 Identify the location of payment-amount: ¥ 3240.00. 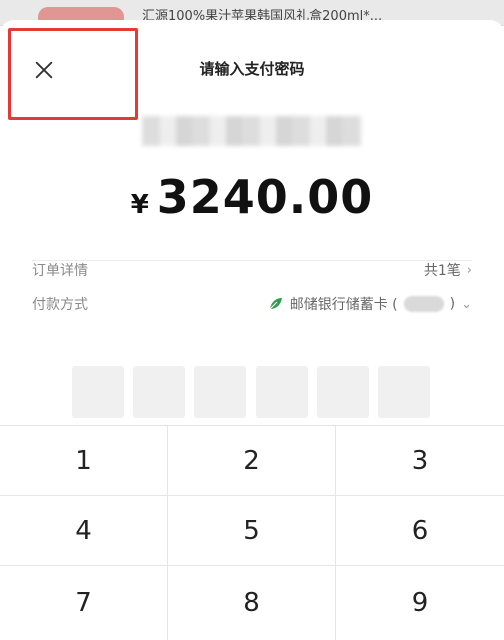
(252, 197).